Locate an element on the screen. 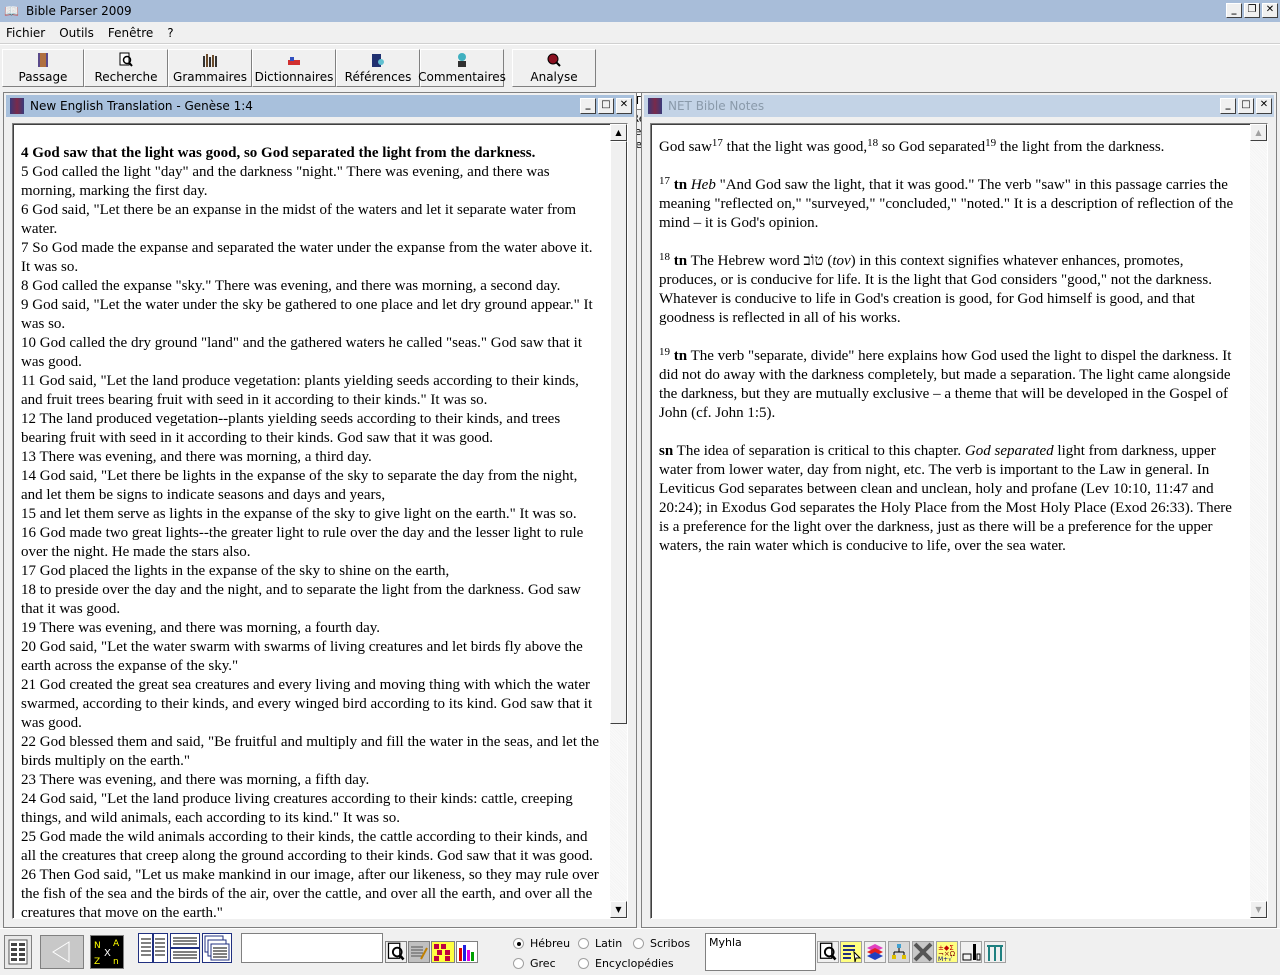  tile-horizontal-icon is located at coordinates (185, 948).